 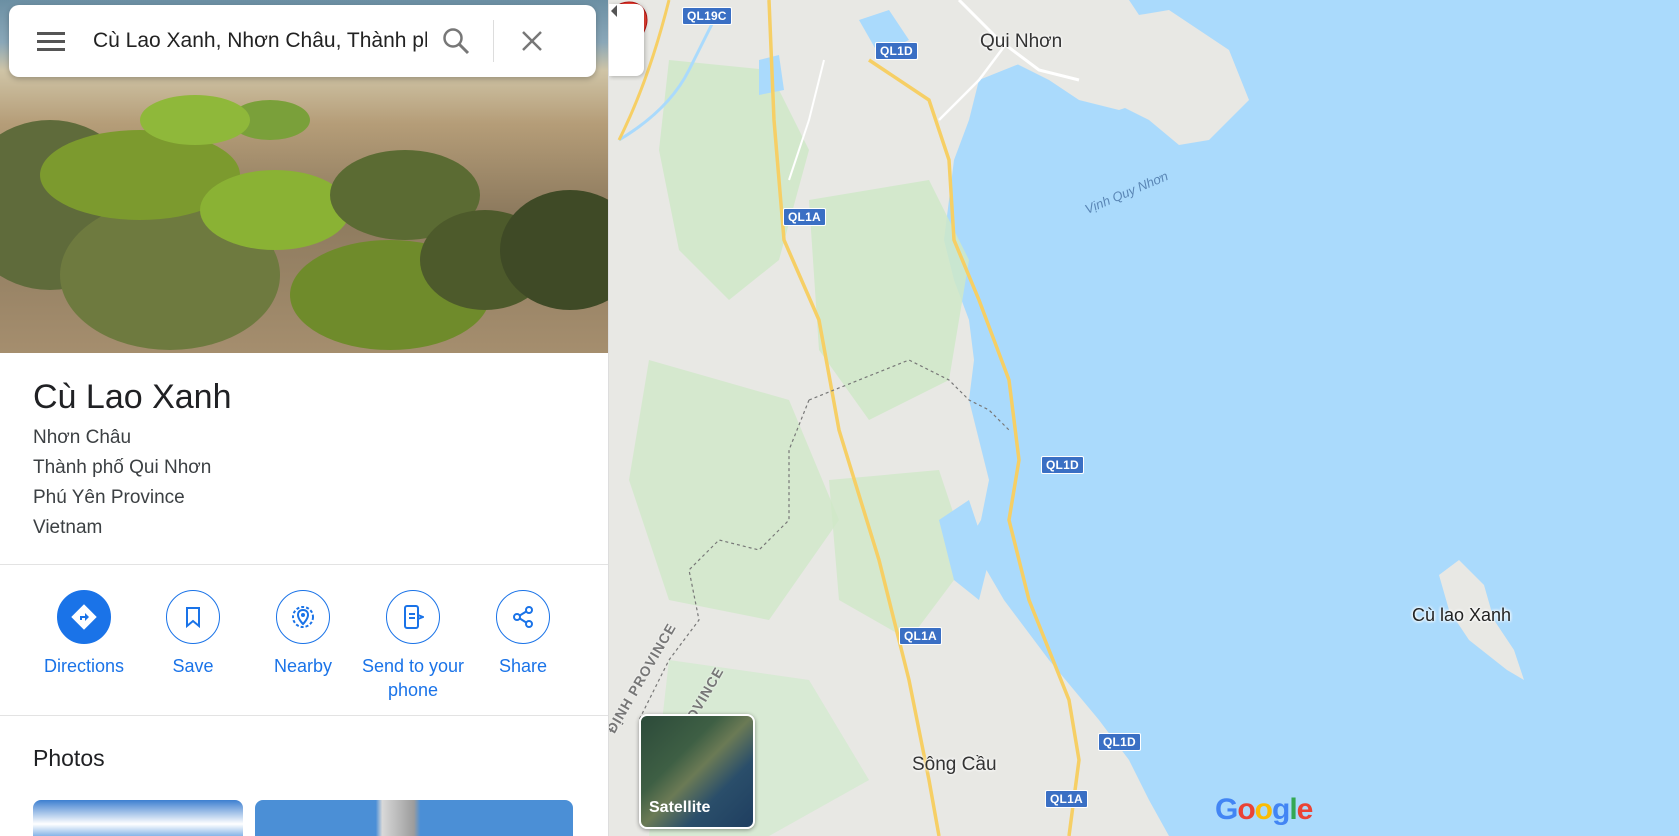 I want to click on pin-label: Cù lao Xanh, so click(x=1461, y=615).